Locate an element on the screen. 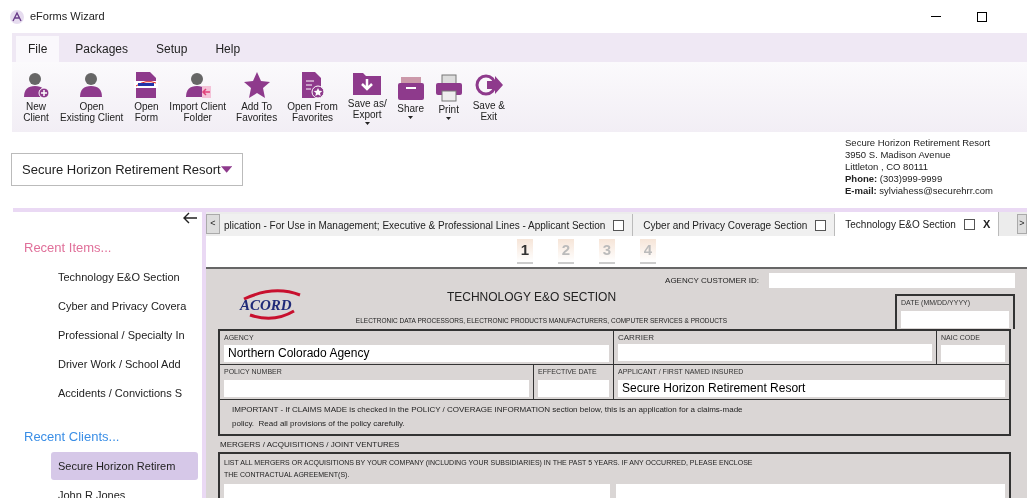 The width and height of the screenshot is (1027, 498). contact-address: 3950 S. Madison Avenue is located at coordinates (898, 155).